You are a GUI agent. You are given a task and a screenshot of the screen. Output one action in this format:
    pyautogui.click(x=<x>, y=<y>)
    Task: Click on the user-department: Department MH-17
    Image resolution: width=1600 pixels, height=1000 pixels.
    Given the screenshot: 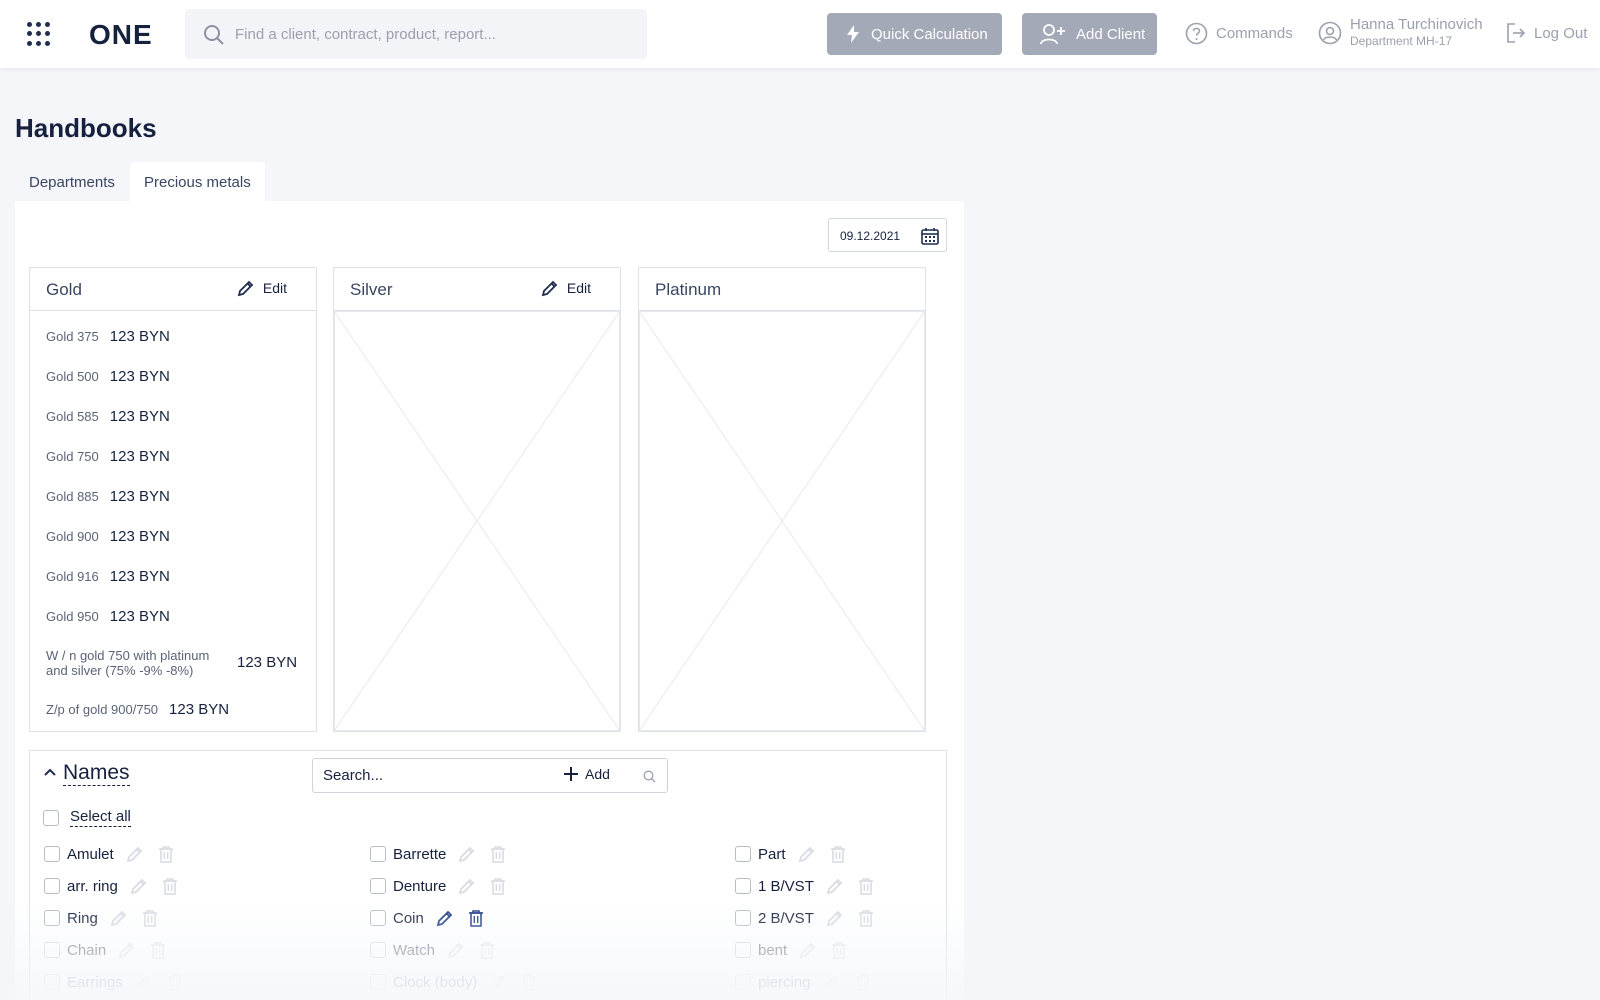 What is the action you would take?
    pyautogui.click(x=1401, y=41)
    